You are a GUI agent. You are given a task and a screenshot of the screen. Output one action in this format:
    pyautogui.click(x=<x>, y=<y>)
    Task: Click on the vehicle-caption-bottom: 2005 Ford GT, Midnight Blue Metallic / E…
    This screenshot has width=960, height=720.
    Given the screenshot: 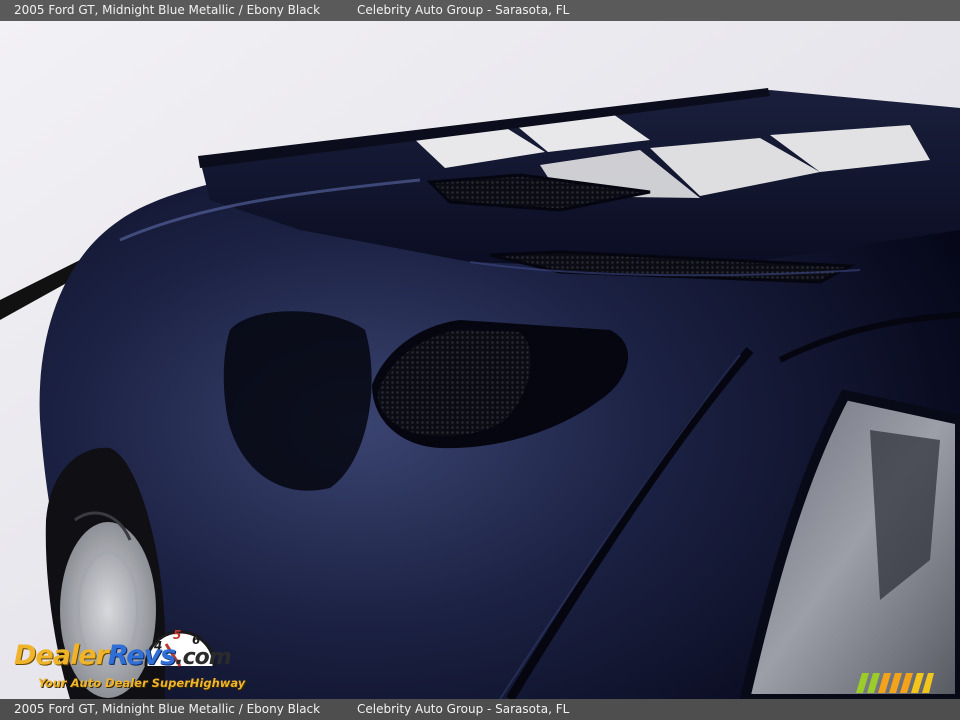 What is the action you would take?
    pyautogui.click(x=167, y=709)
    